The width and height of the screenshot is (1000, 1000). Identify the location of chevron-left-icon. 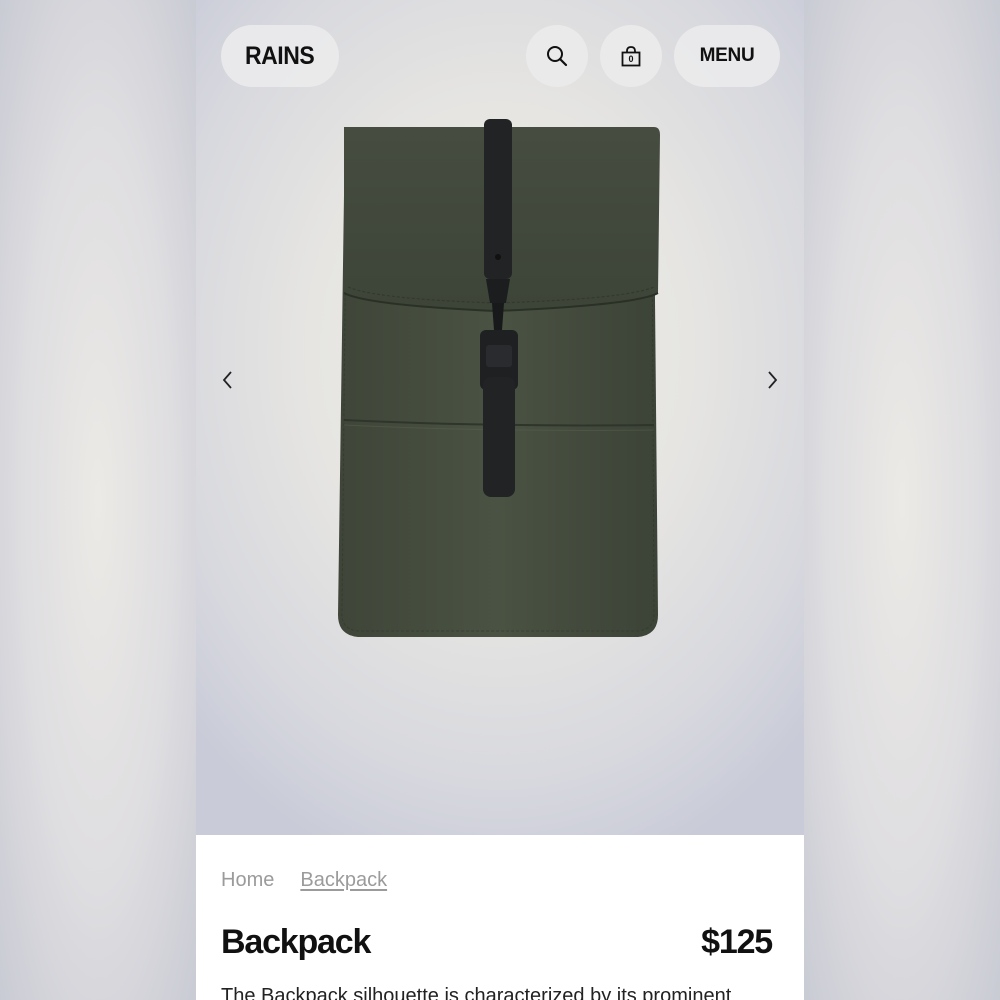
(227, 380).